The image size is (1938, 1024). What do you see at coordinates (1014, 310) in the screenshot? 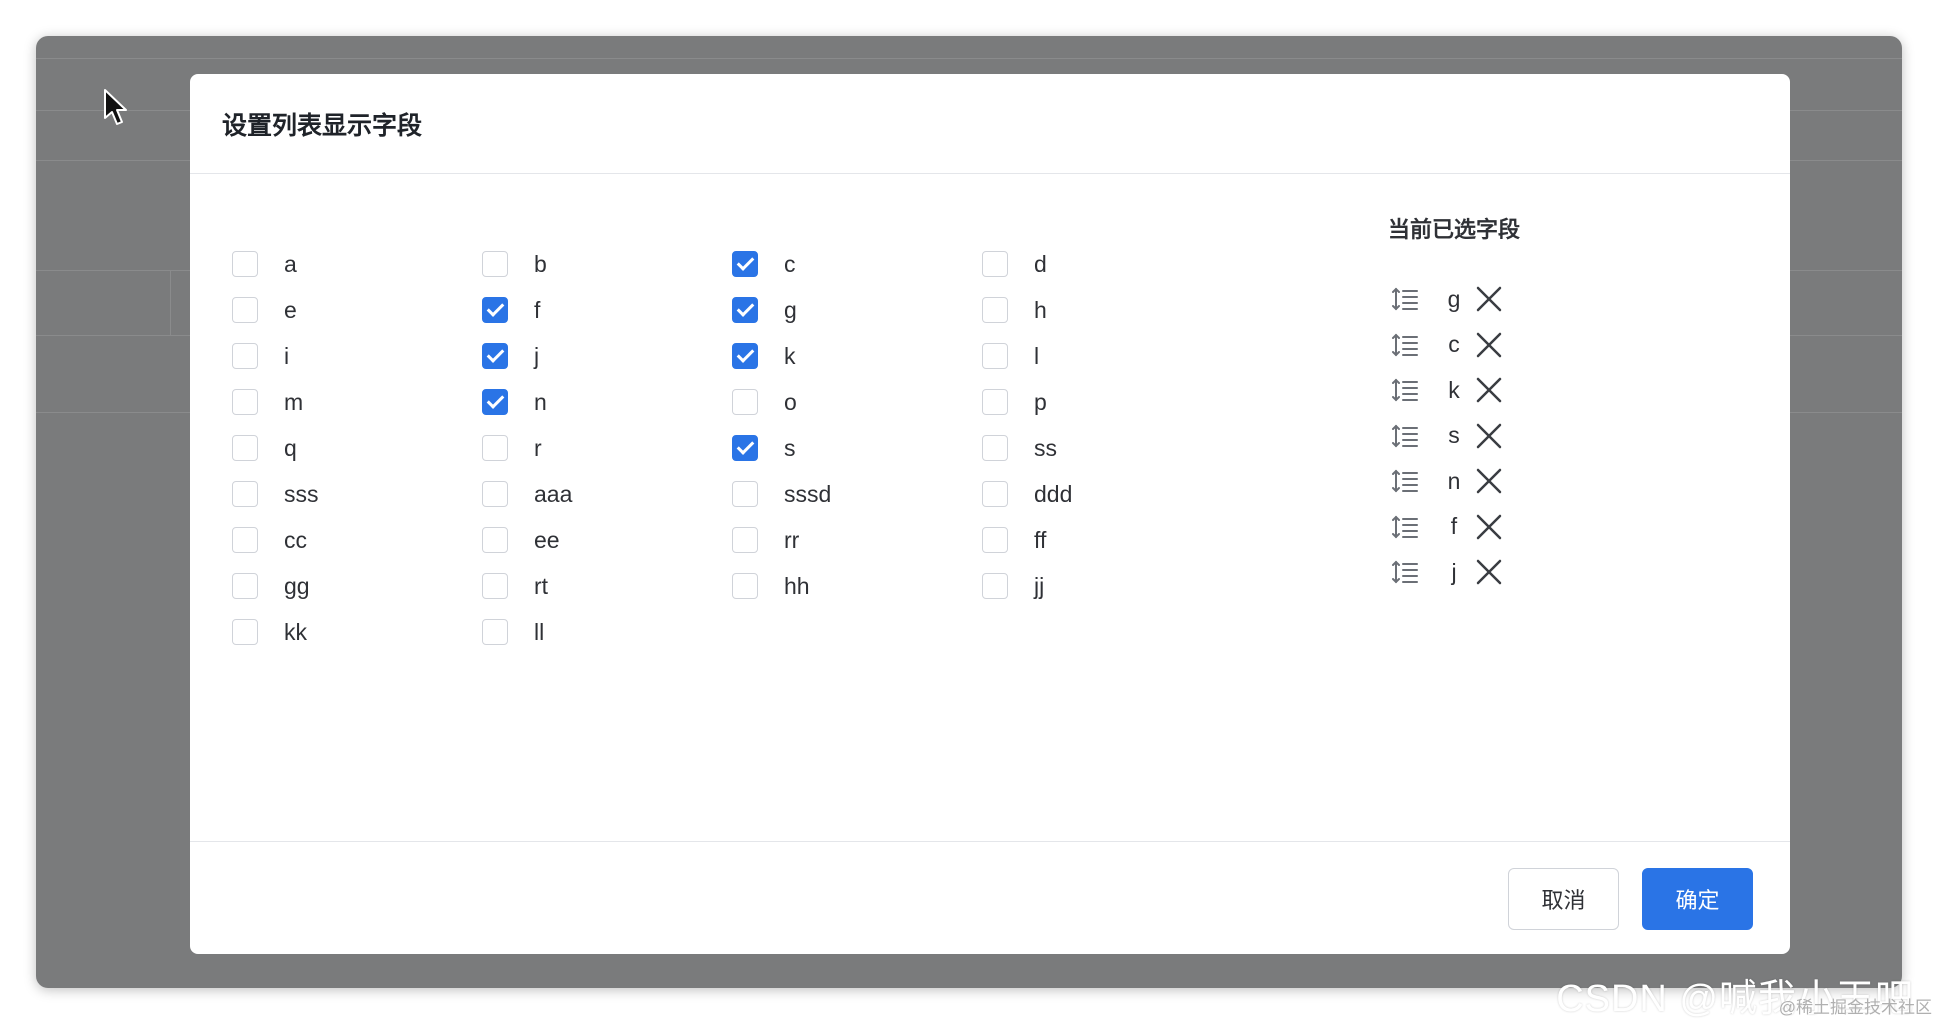
I see `field-checkbox-item: h` at bounding box center [1014, 310].